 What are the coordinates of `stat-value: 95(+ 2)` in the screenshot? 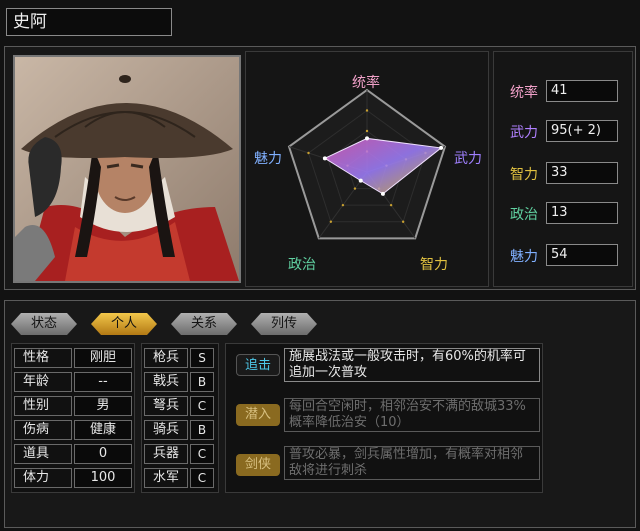 It's located at (582, 131).